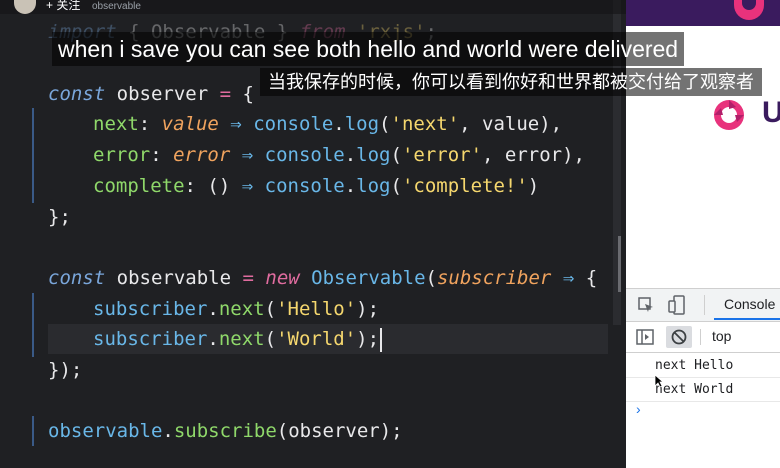  I want to click on code-line-next-world: subscriber.next('World');, so click(215, 339).